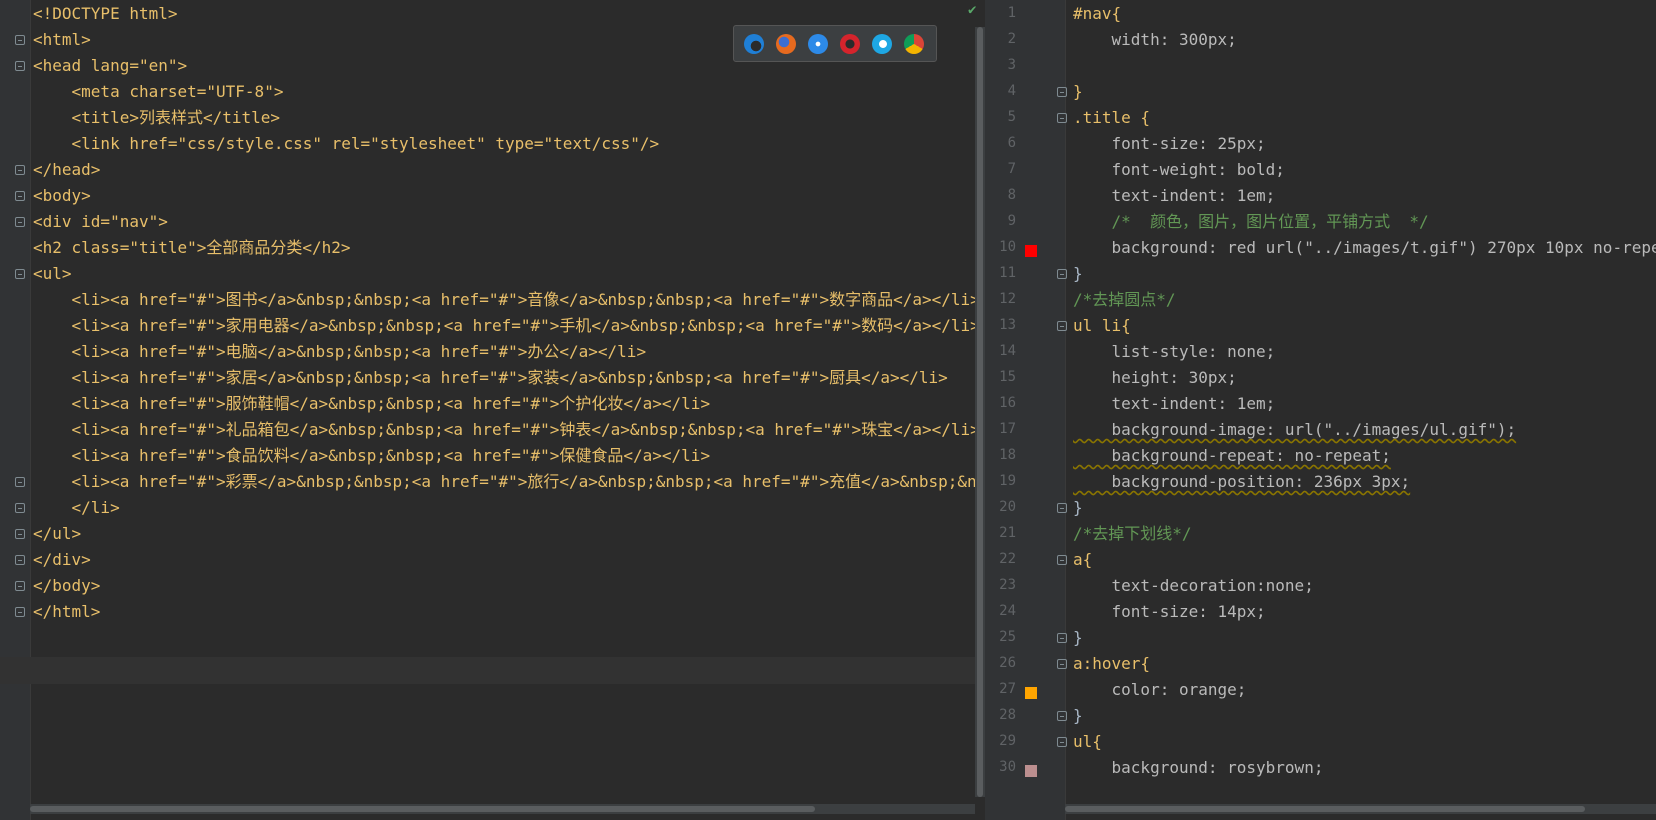  Describe the element at coordinates (1111, 117) in the screenshot. I see `code-line: .title {` at that location.